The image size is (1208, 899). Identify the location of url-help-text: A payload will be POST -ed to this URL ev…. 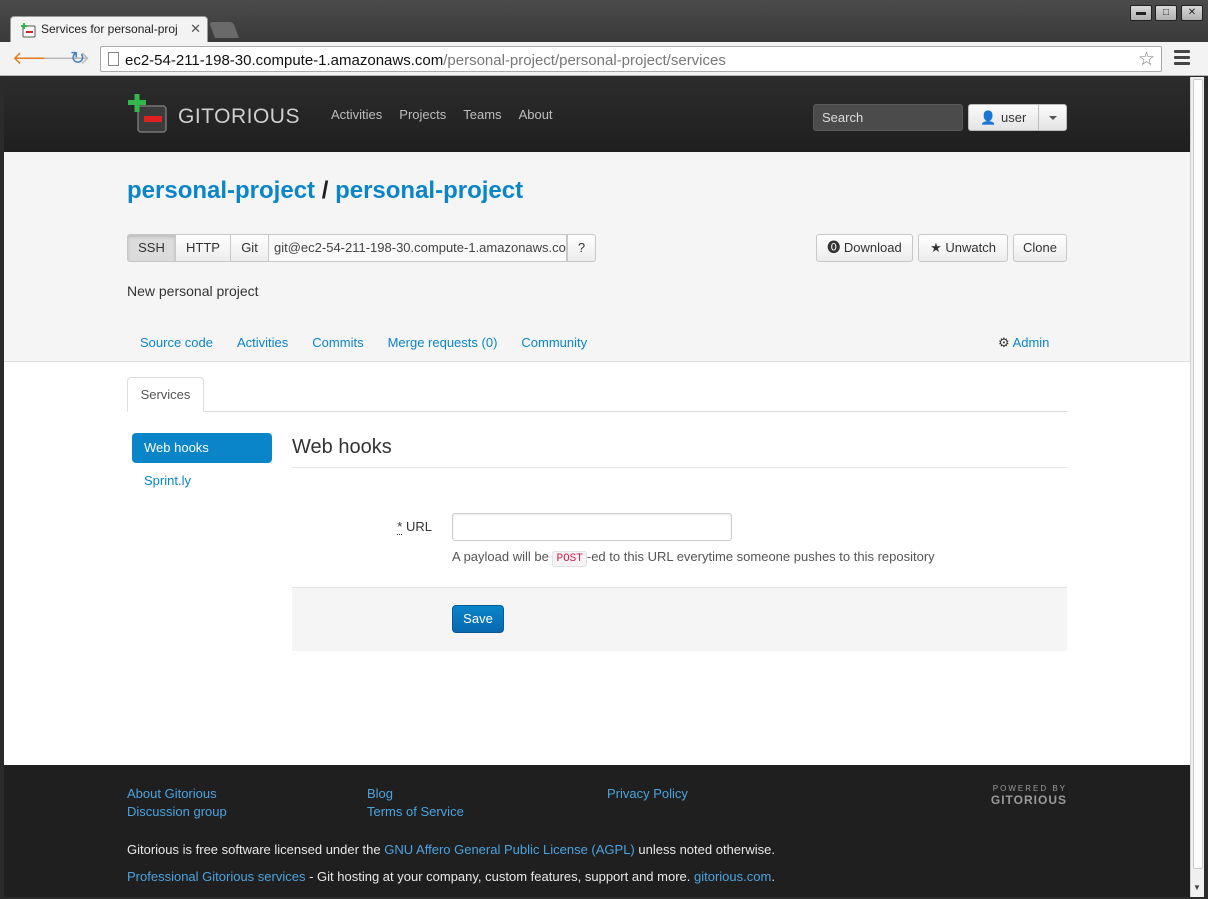
(693, 558).